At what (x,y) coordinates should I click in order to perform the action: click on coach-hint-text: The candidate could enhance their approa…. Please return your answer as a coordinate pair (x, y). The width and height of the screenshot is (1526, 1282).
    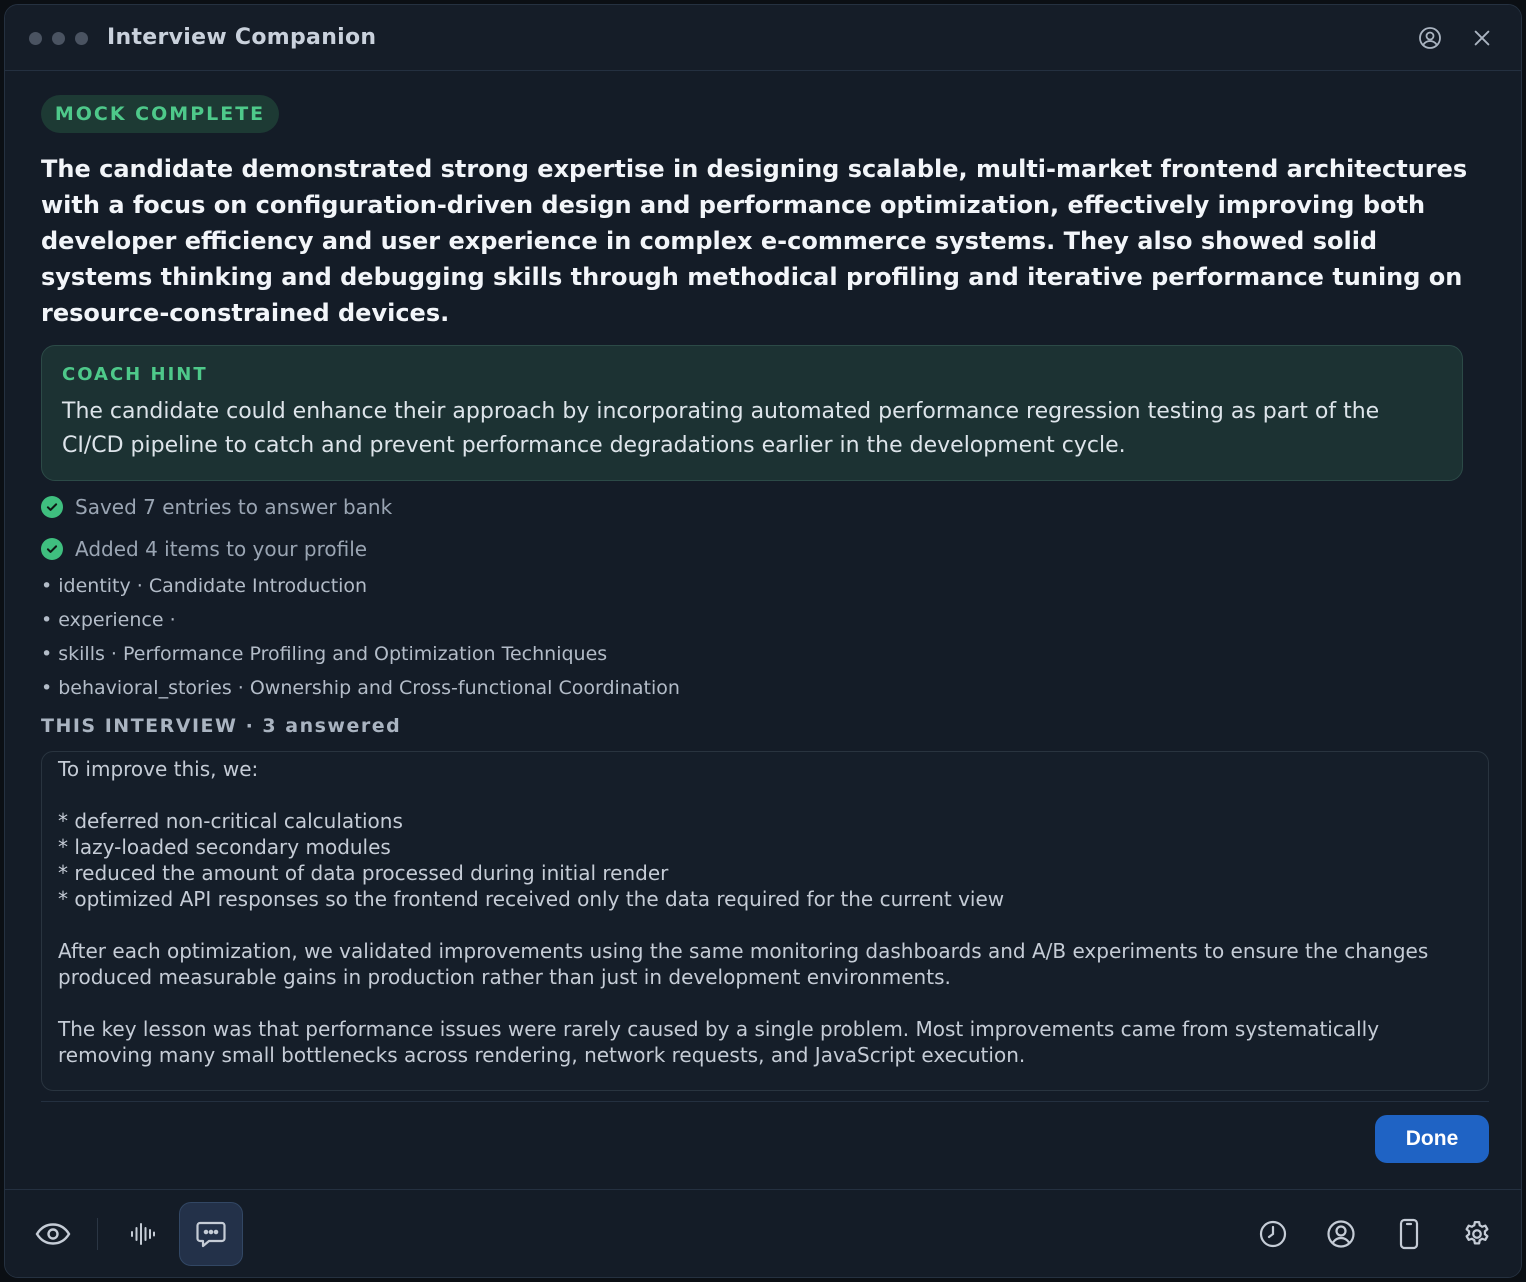
    Looking at the image, I should click on (721, 428).